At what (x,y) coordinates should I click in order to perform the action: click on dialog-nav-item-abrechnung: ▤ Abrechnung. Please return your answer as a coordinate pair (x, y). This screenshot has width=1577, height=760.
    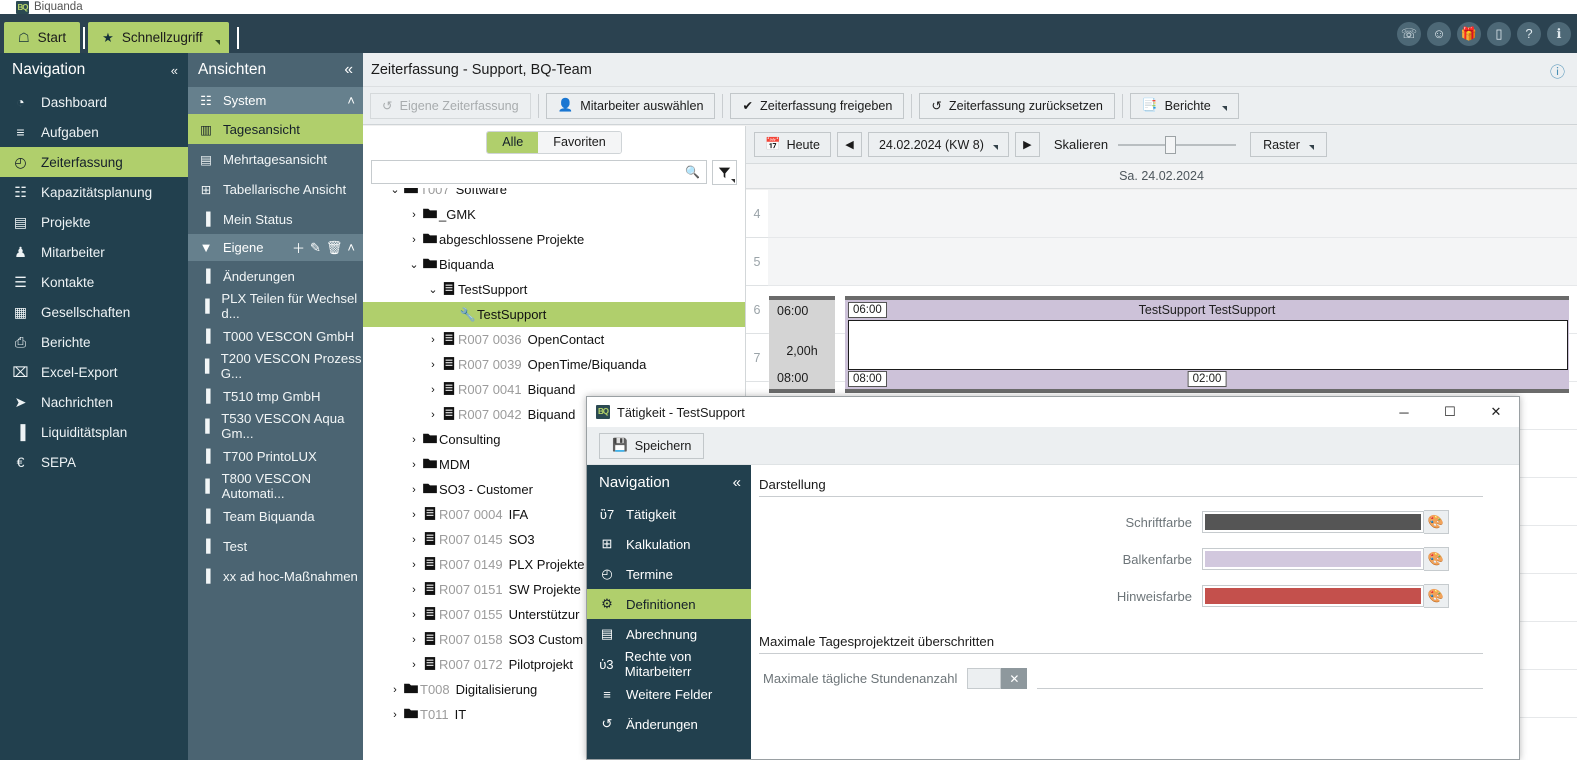
    Looking at the image, I should click on (669, 634).